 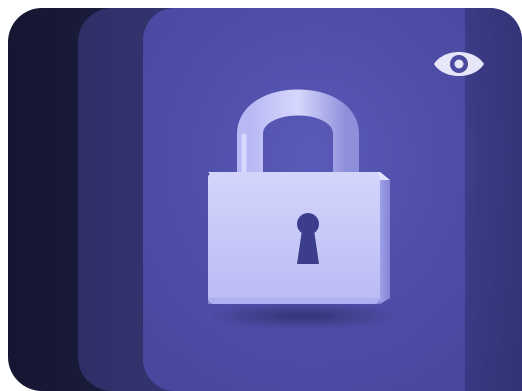 I want to click on eye-icon, so click(x=459, y=64).